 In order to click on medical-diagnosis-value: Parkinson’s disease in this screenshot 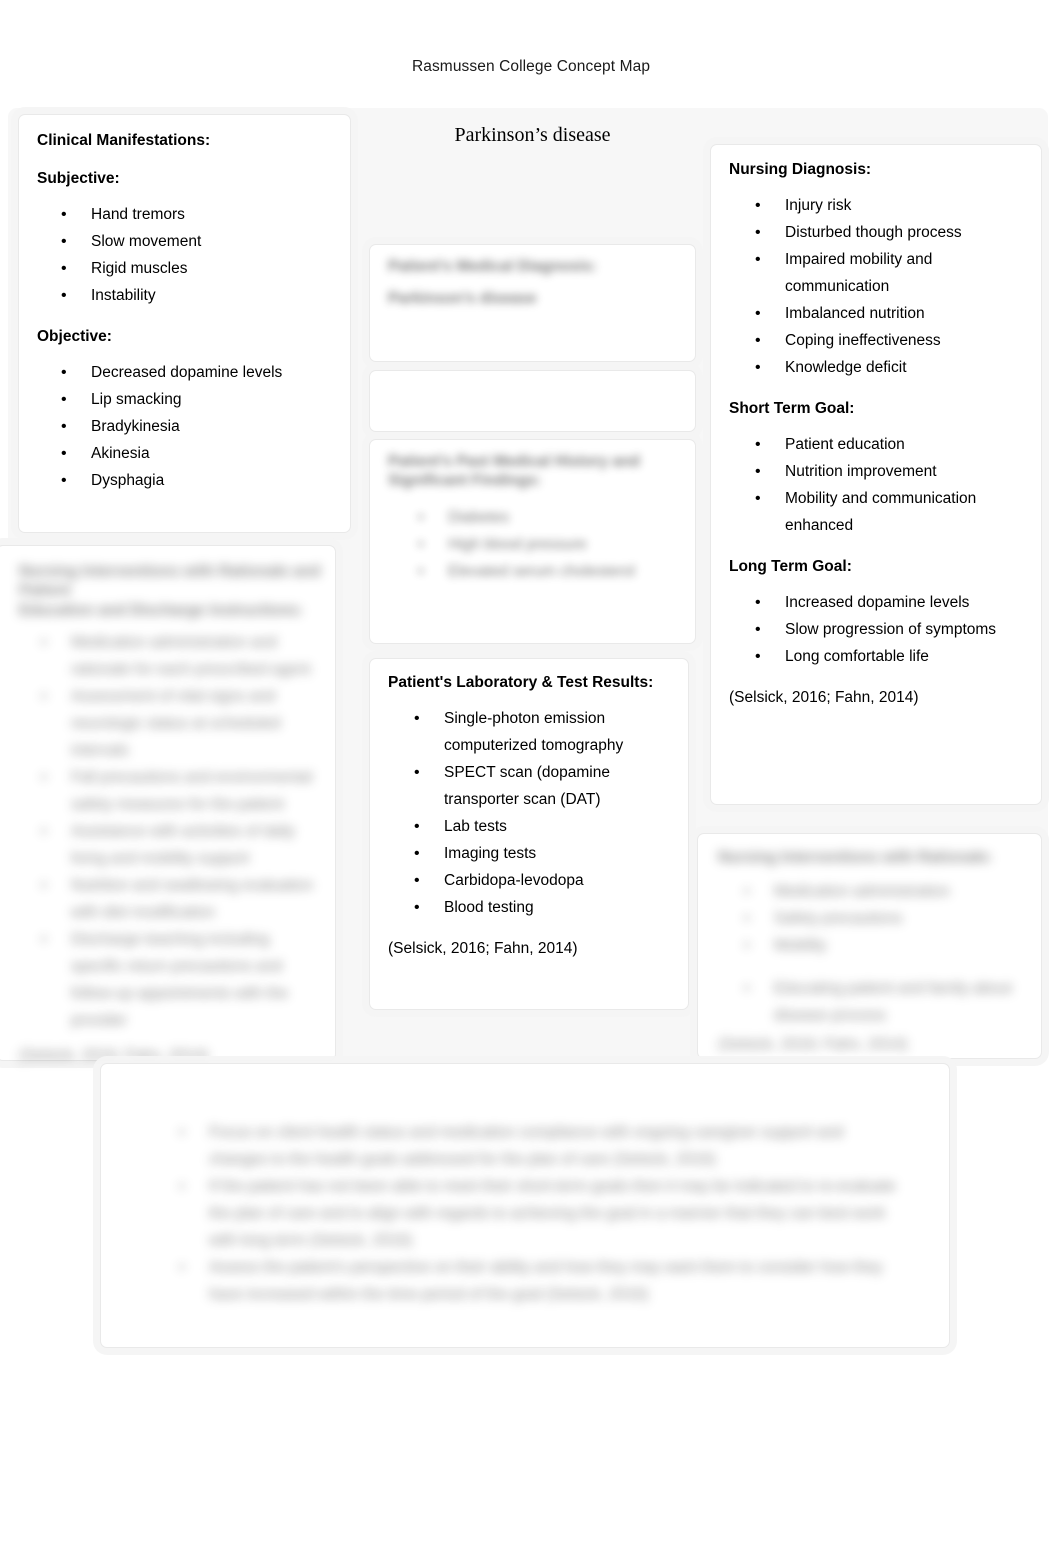, I will do `click(462, 299)`.